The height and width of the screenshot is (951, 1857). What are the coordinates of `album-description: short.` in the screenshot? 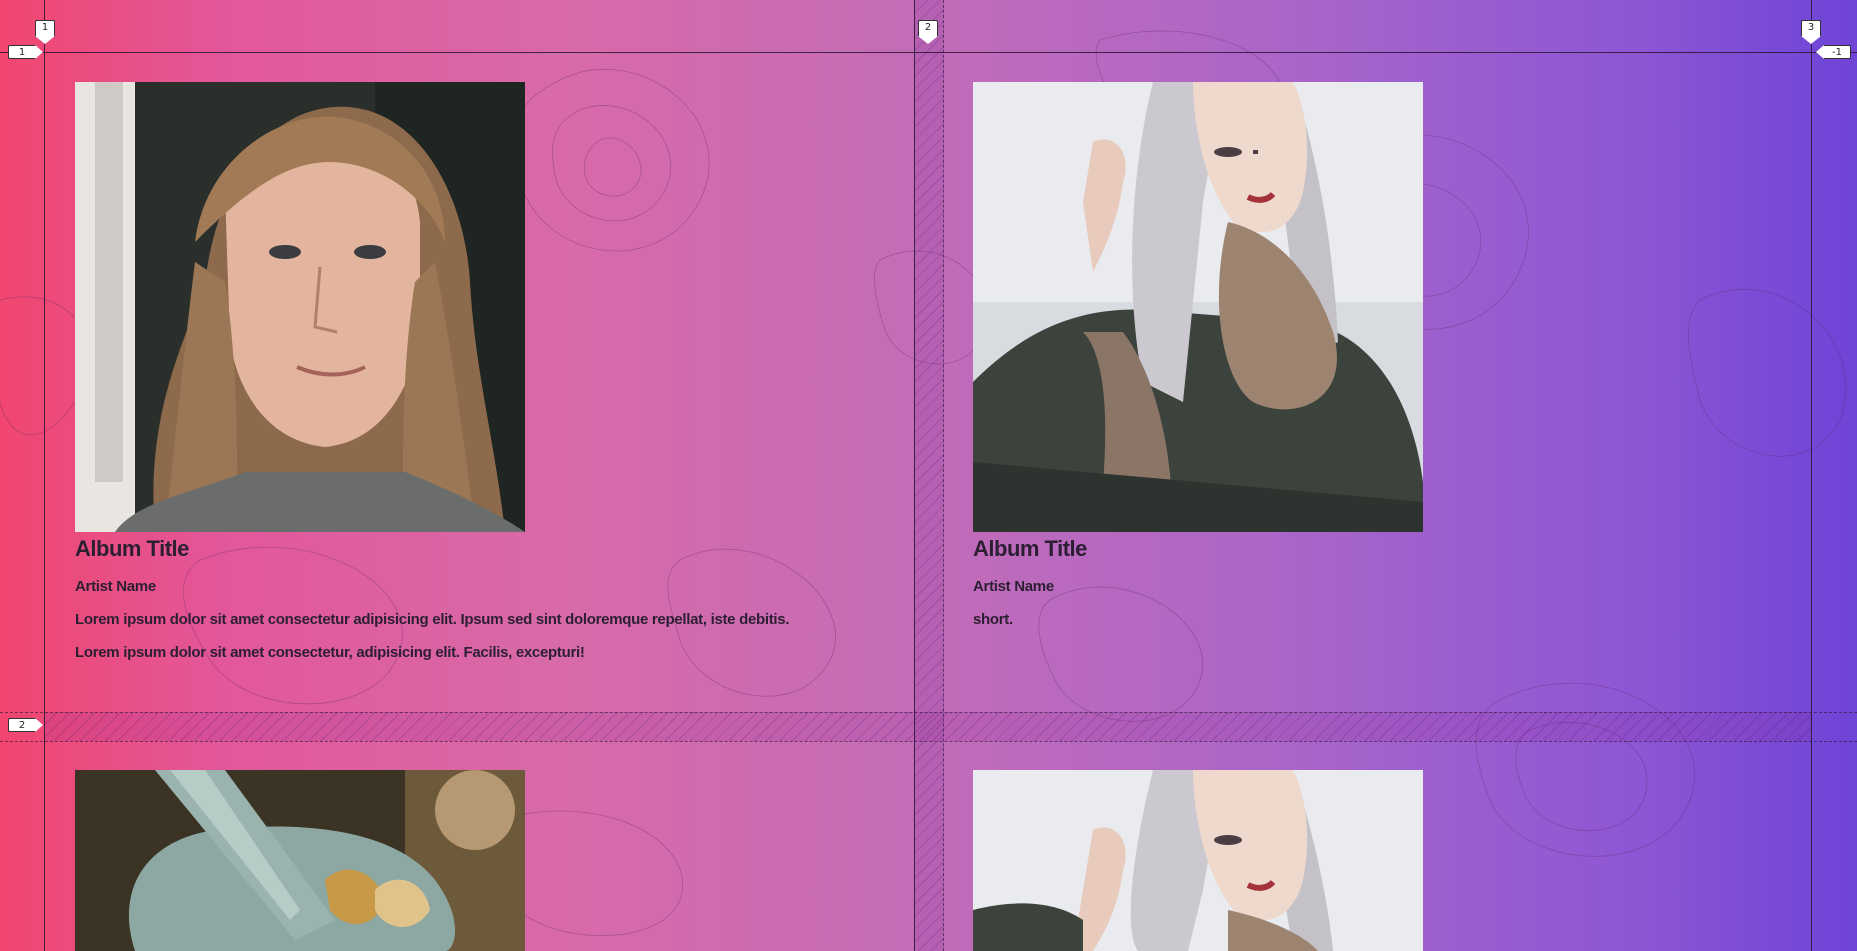 It's located at (993, 619).